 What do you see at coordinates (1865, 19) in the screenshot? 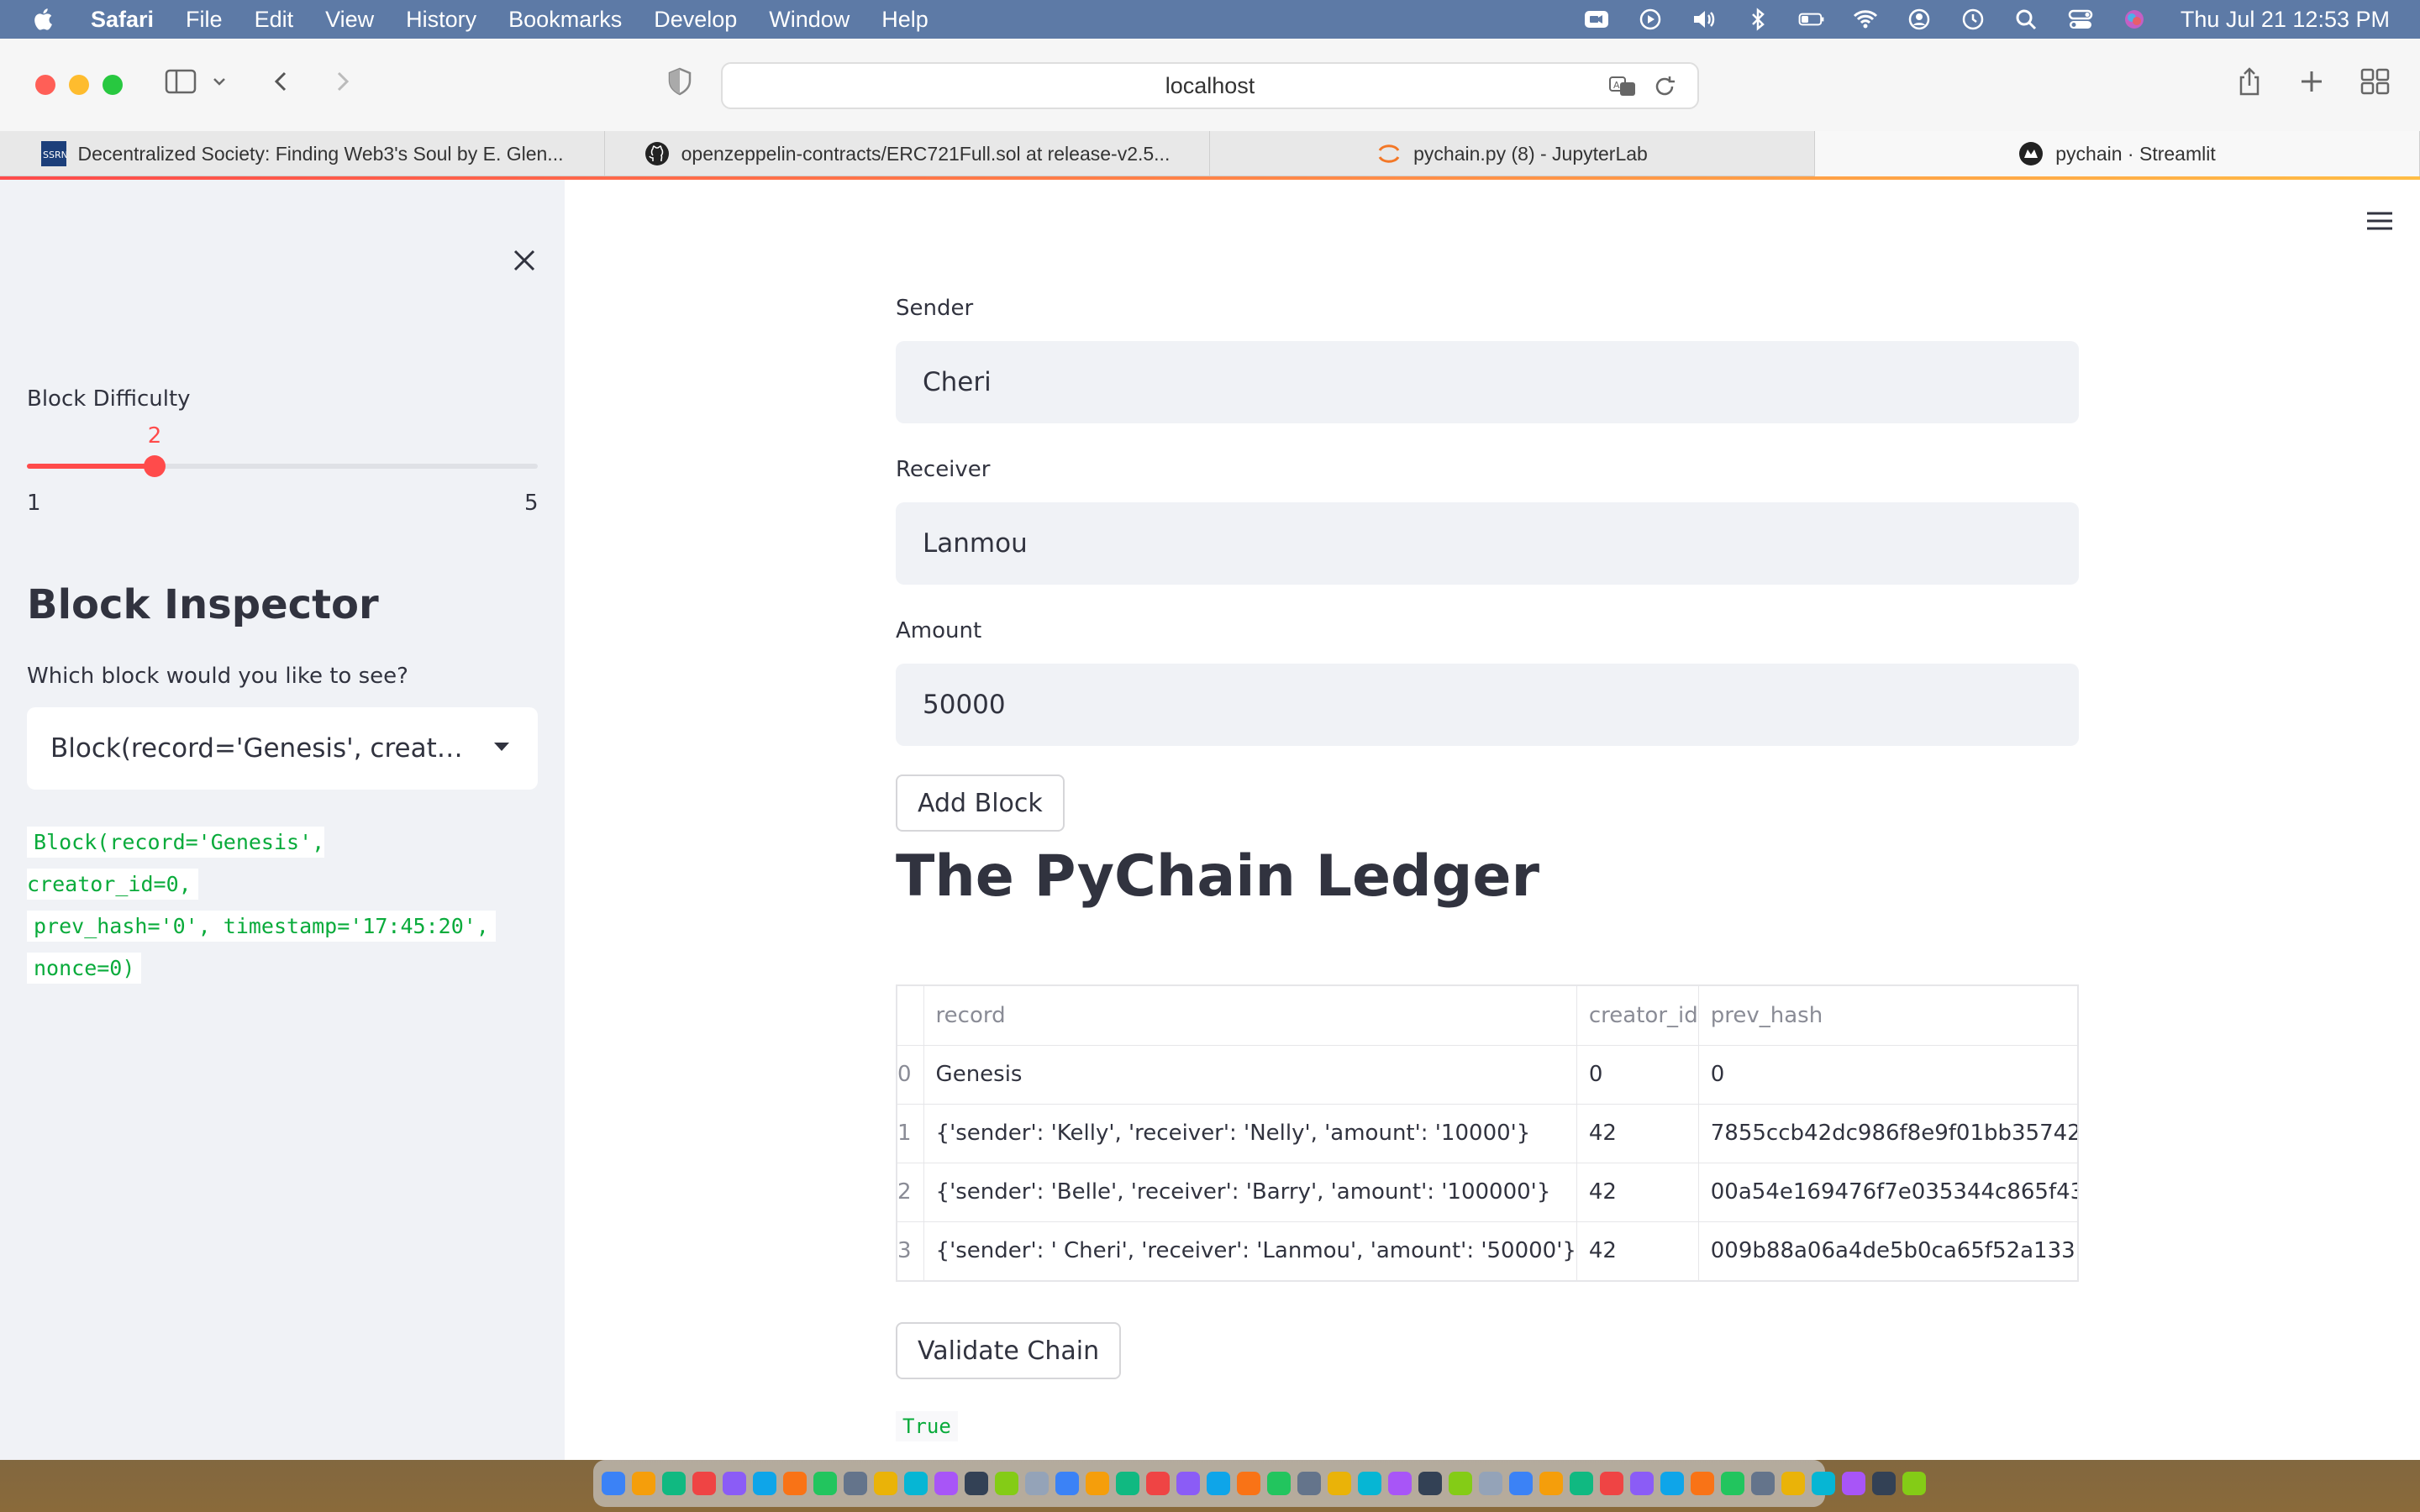
I see `wifi-icon` at bounding box center [1865, 19].